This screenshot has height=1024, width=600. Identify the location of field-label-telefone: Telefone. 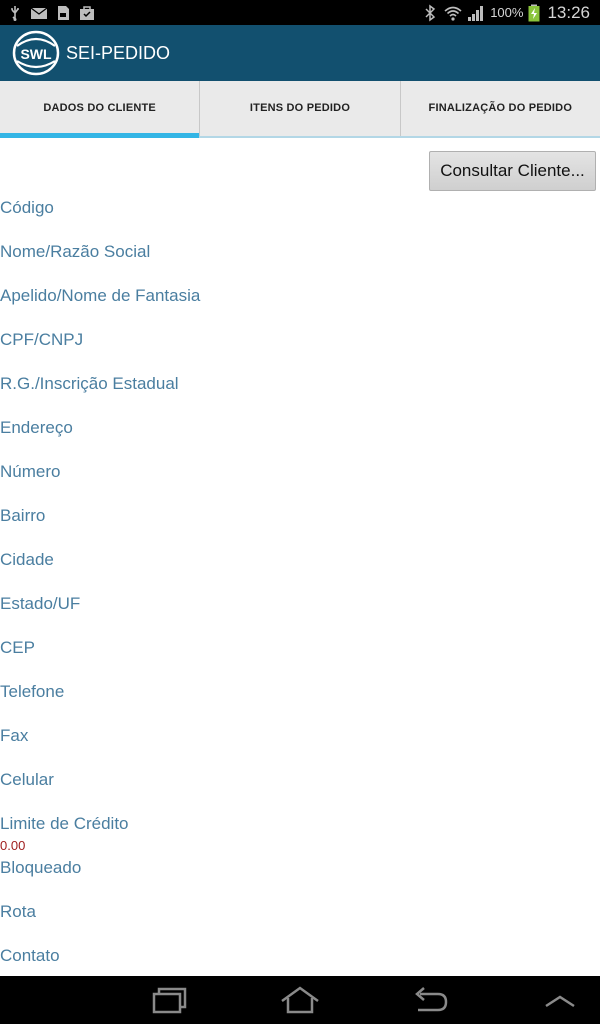
(32, 691).